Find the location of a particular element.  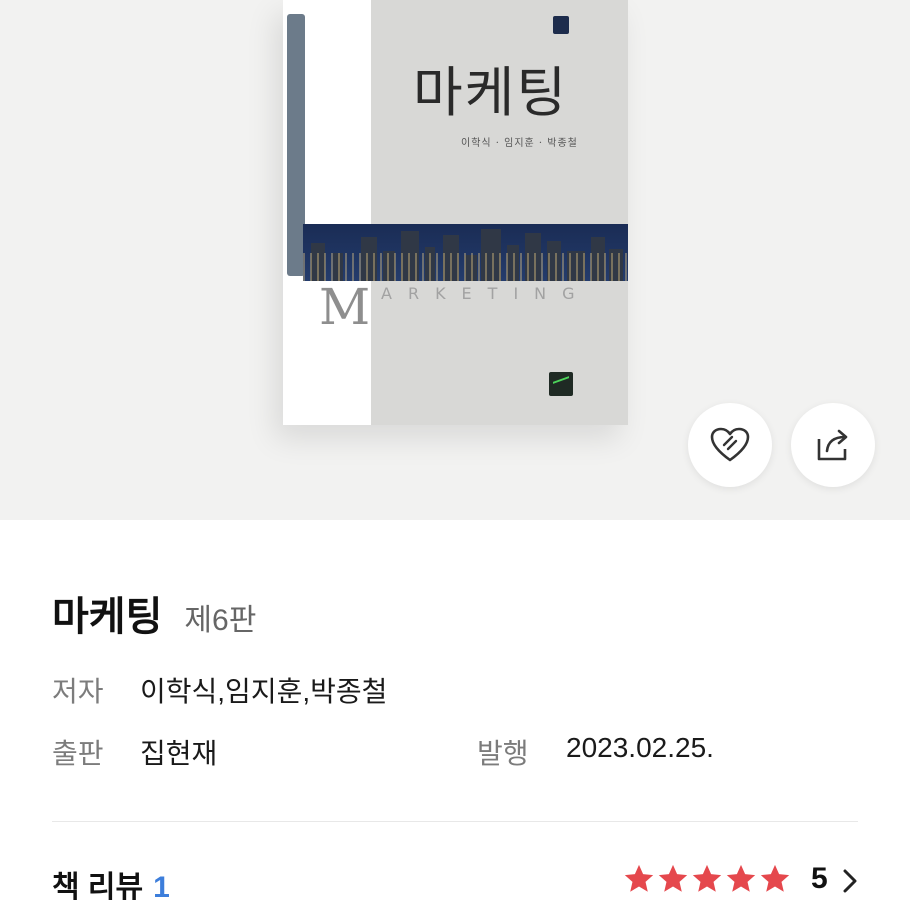

like-button is located at coordinates (730, 445).